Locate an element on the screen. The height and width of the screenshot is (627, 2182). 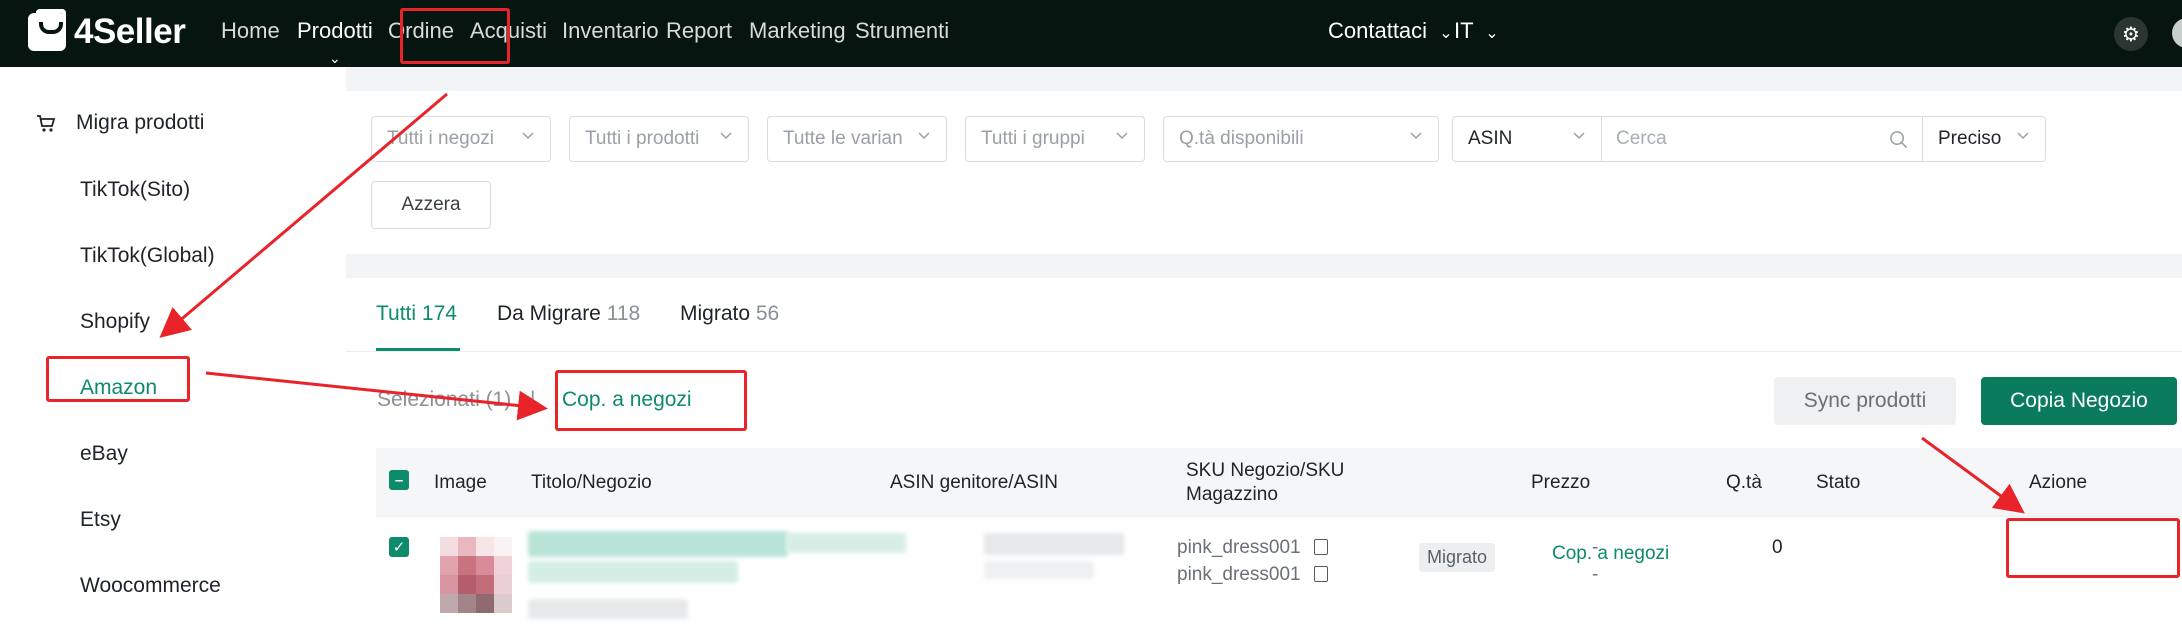
tab-divider is located at coordinates (1264, 351).